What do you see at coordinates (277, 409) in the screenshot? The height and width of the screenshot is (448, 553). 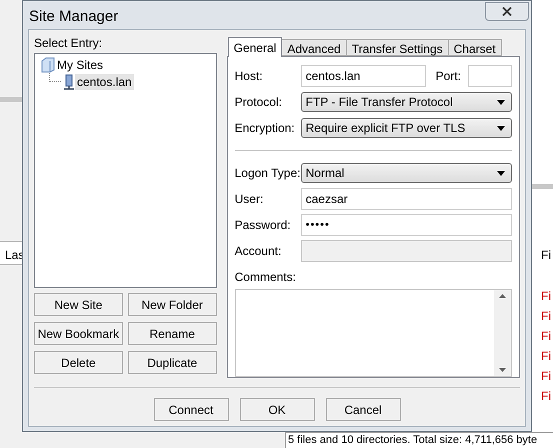 I see `dialog-button: OK` at bounding box center [277, 409].